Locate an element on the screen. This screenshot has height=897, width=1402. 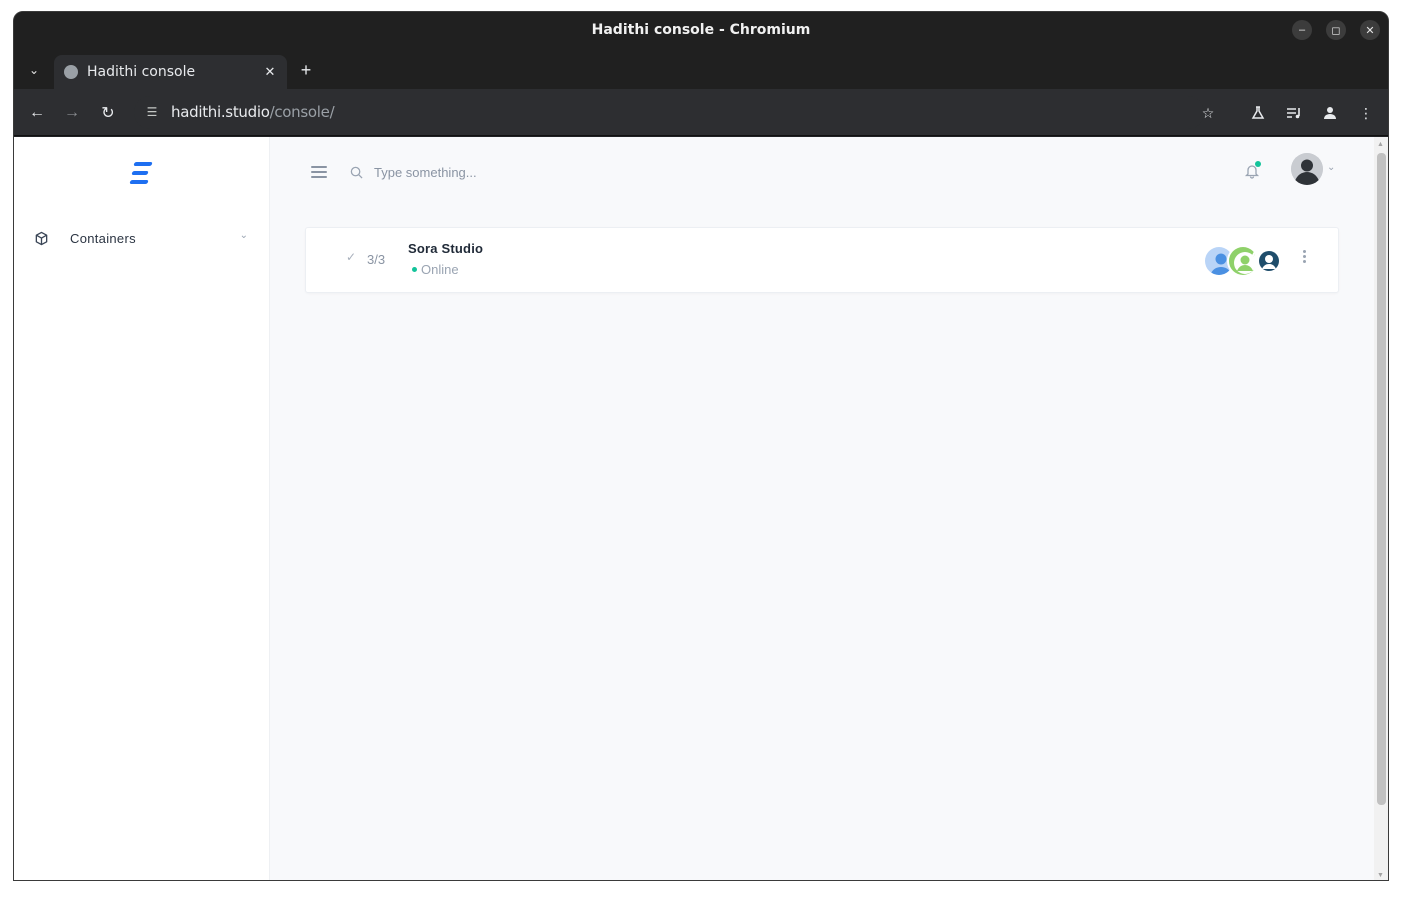
container-count: 3/3 is located at coordinates (376, 259).